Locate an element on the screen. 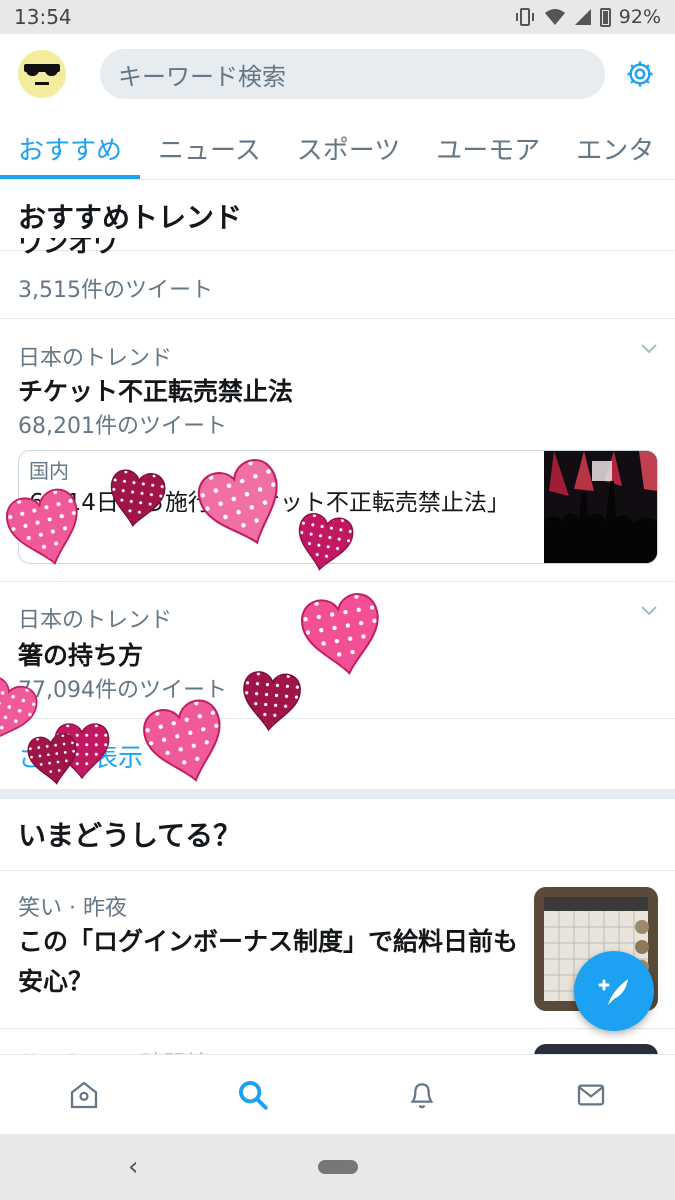 The height and width of the screenshot is (1200, 675). nav-home is located at coordinates (84, 1095).